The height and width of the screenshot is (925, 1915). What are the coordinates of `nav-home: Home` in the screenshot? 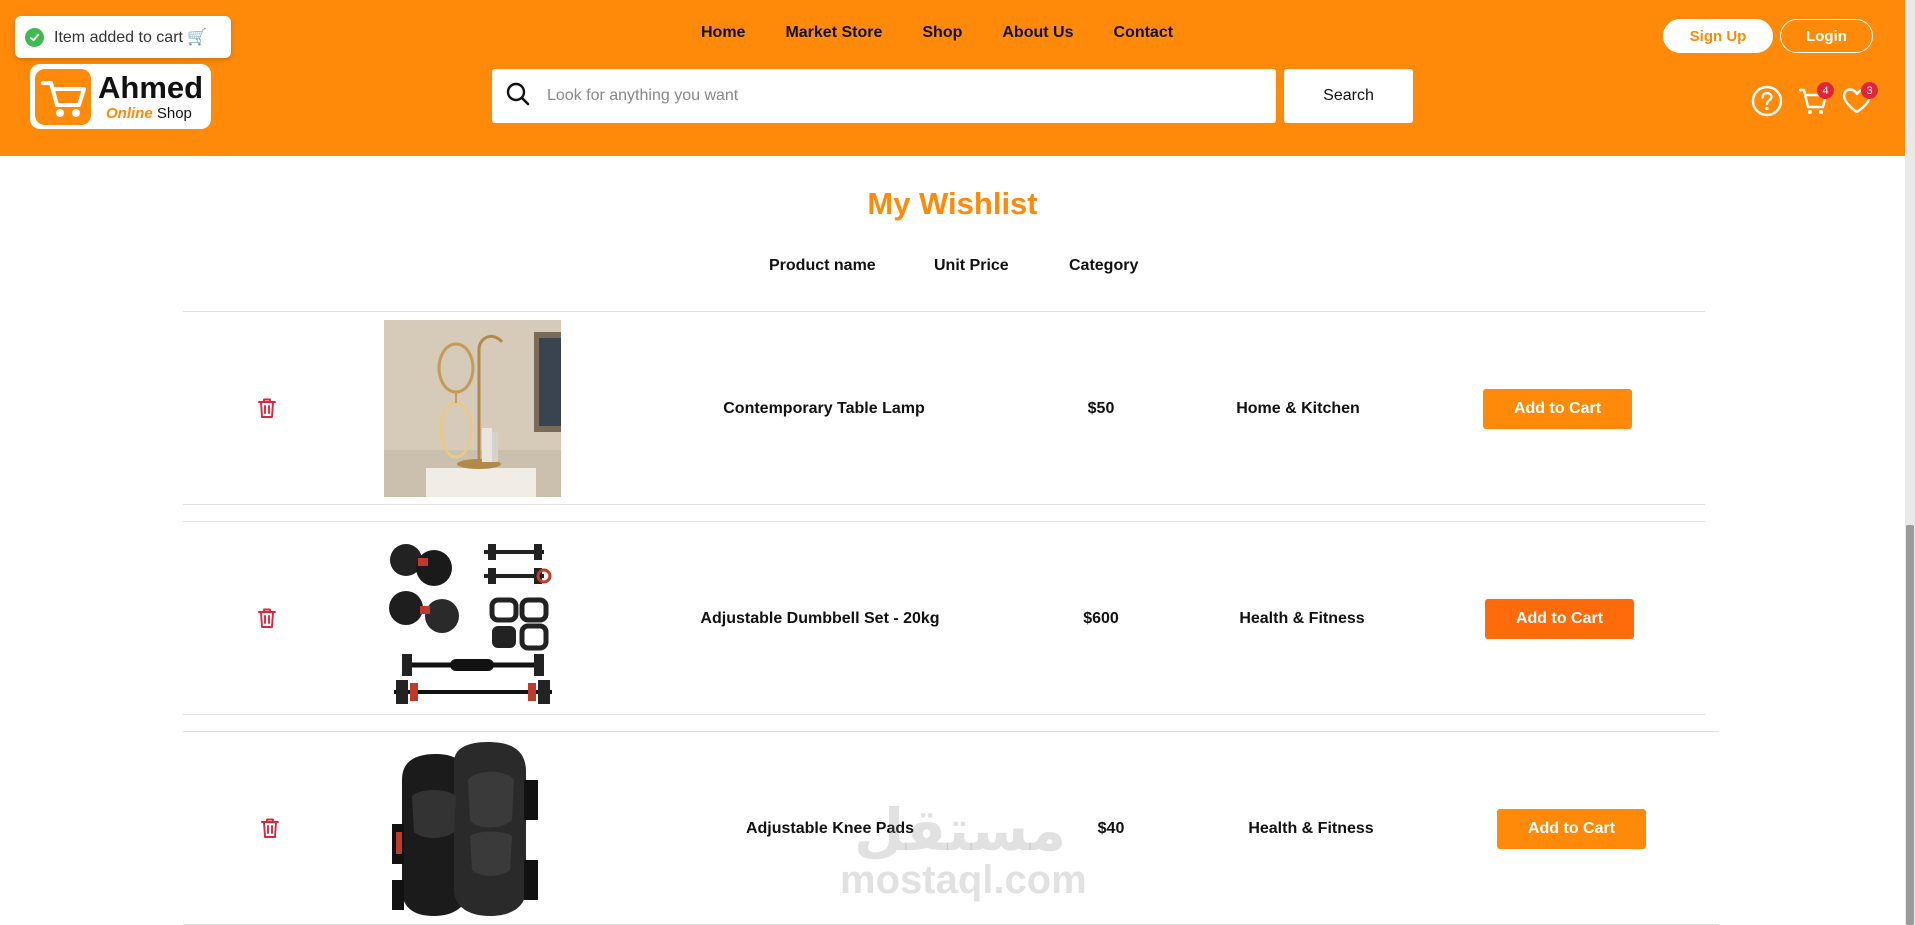 It's located at (723, 33).